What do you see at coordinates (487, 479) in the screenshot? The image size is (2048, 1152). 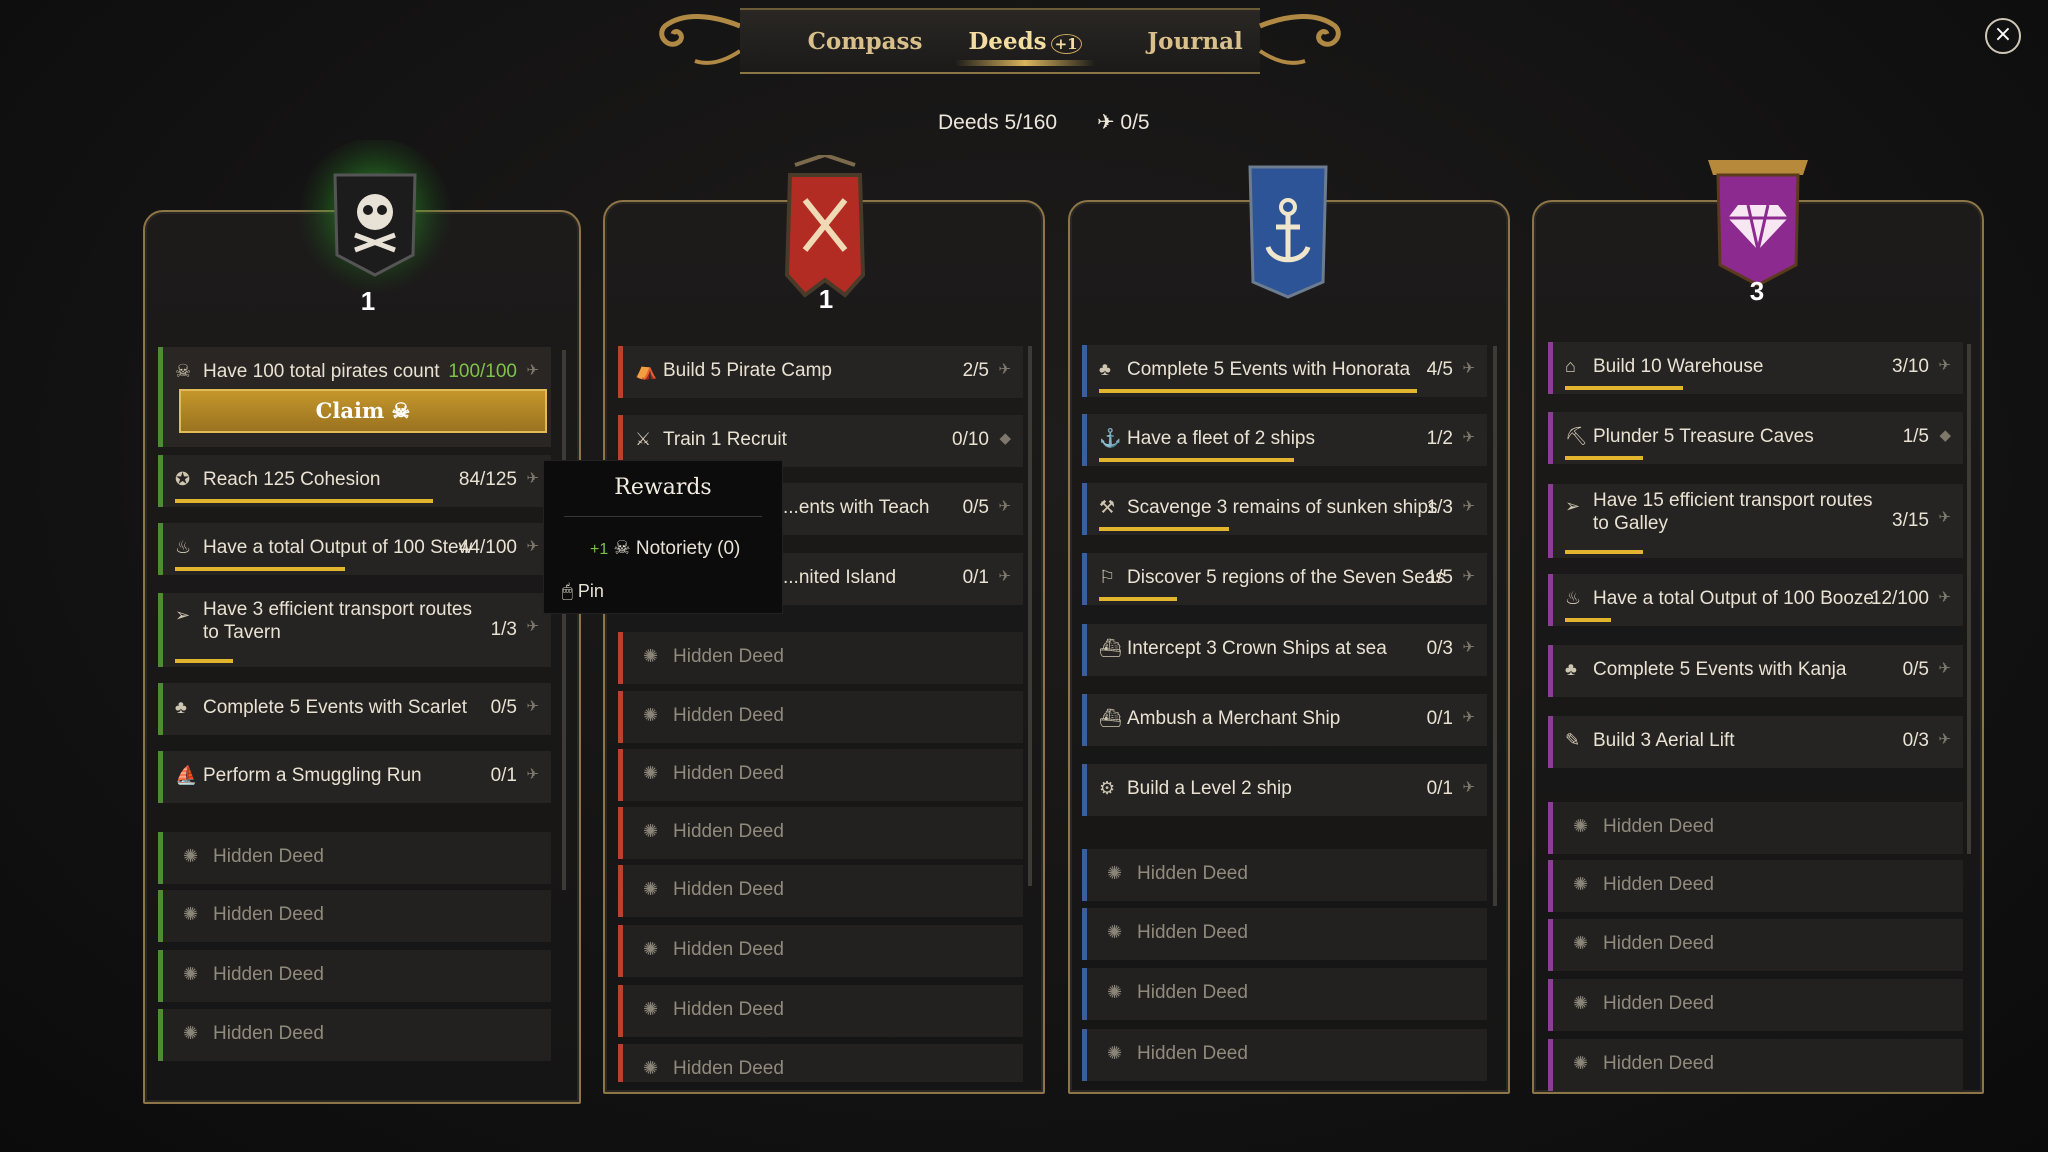 I see `deed-progress: 84/125` at bounding box center [487, 479].